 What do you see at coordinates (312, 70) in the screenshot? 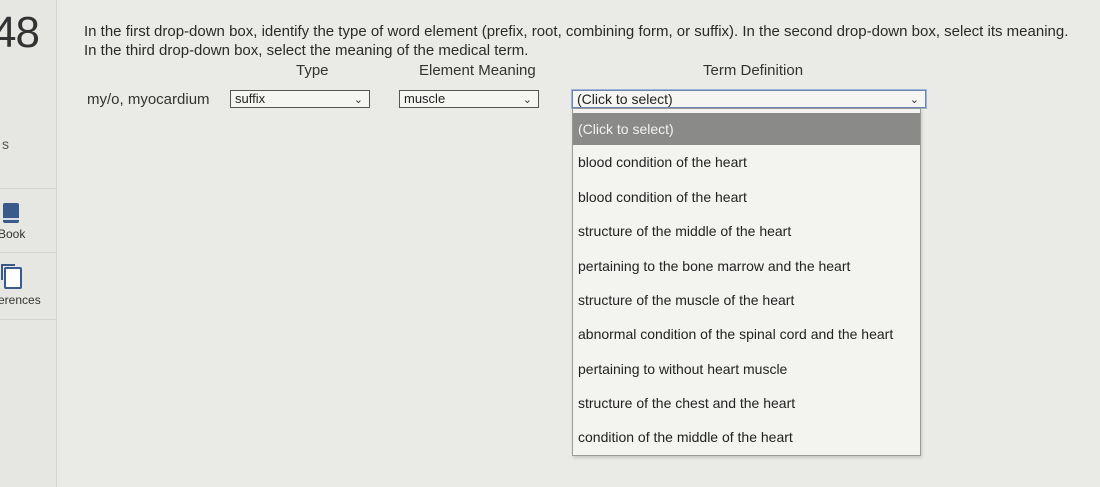
I see `column-header-type: Type` at bounding box center [312, 70].